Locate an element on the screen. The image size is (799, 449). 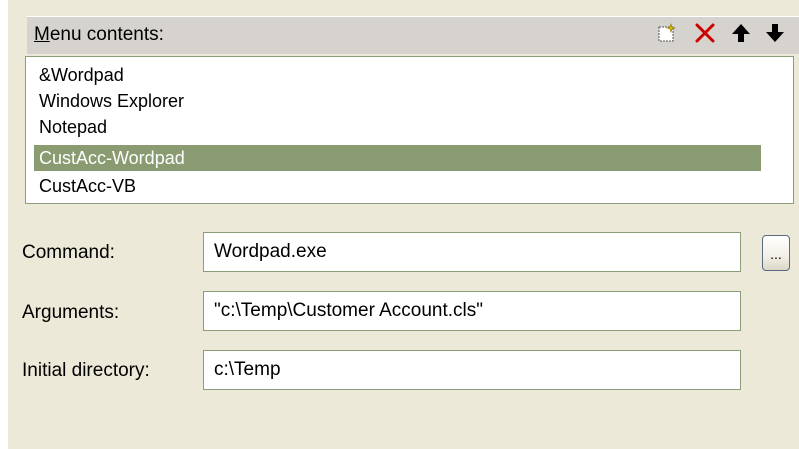
list-item: CustAcc-VB is located at coordinates (85, 186).